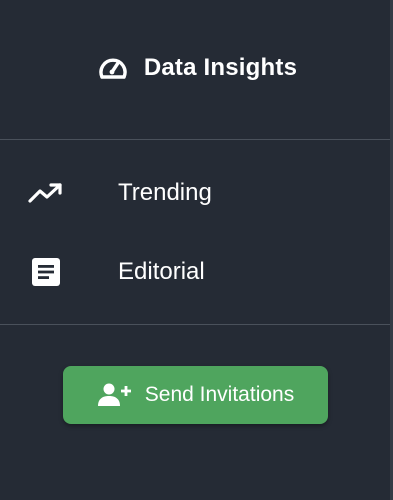 The width and height of the screenshot is (393, 500). I want to click on add-user-icon, so click(115, 395).